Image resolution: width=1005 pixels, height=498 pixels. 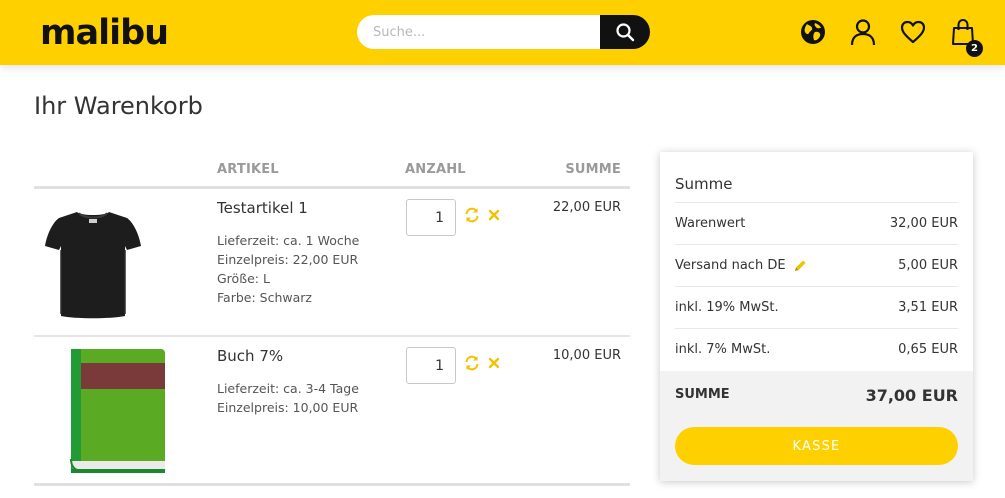 I want to click on search-button, so click(x=625, y=32).